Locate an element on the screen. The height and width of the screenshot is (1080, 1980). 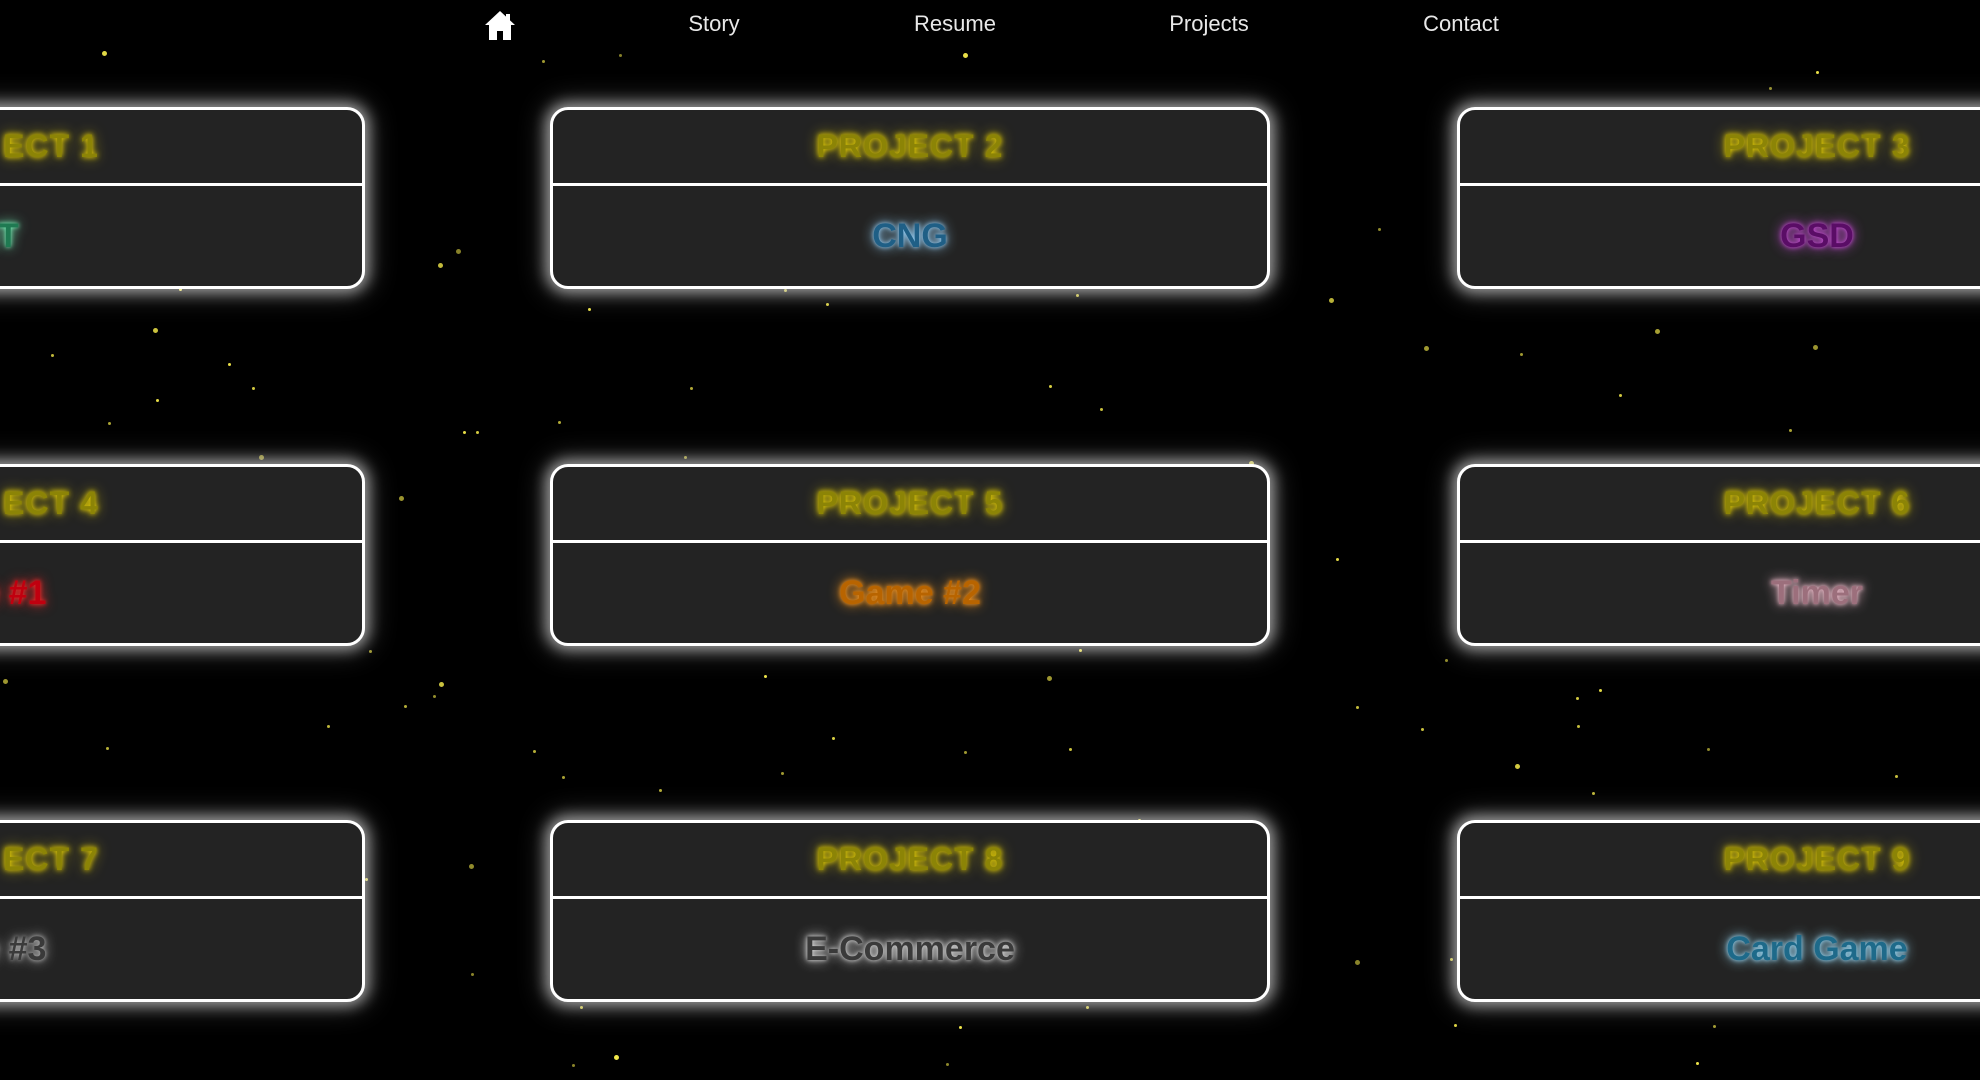
project-card-header: PROJECT 5 is located at coordinates (910, 505).